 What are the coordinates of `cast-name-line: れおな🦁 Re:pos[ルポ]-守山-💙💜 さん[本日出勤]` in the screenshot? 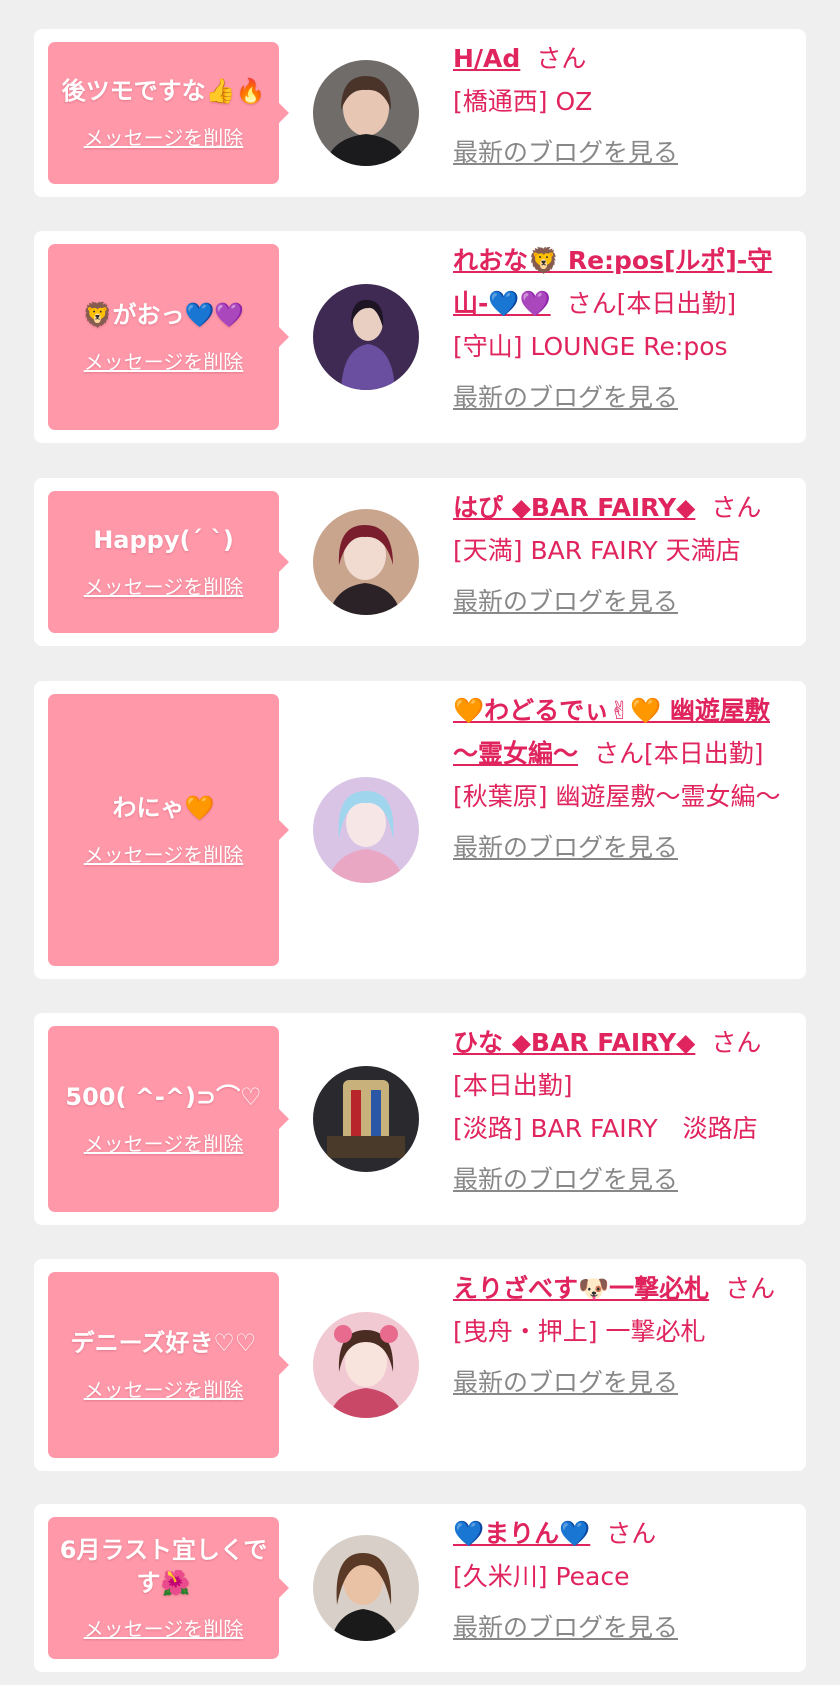 It's located at (622, 282).